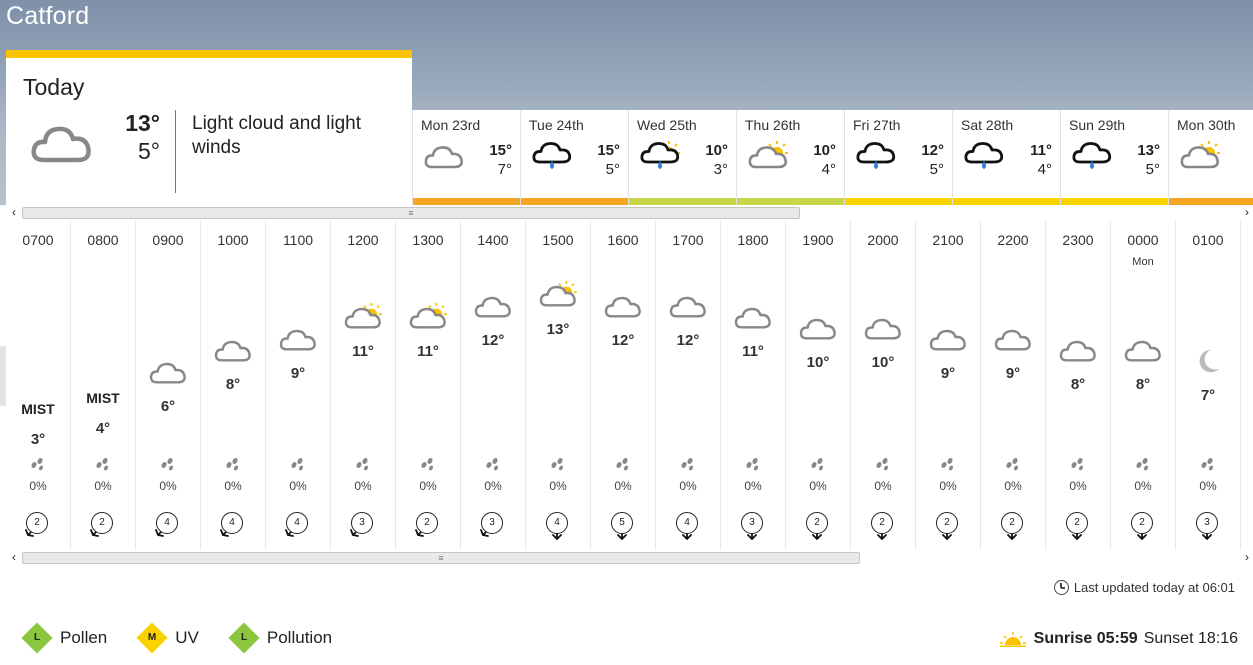 Image resolution: width=1253 pixels, height=665 pixels. I want to click on hour-temperature: 12°, so click(688, 340).